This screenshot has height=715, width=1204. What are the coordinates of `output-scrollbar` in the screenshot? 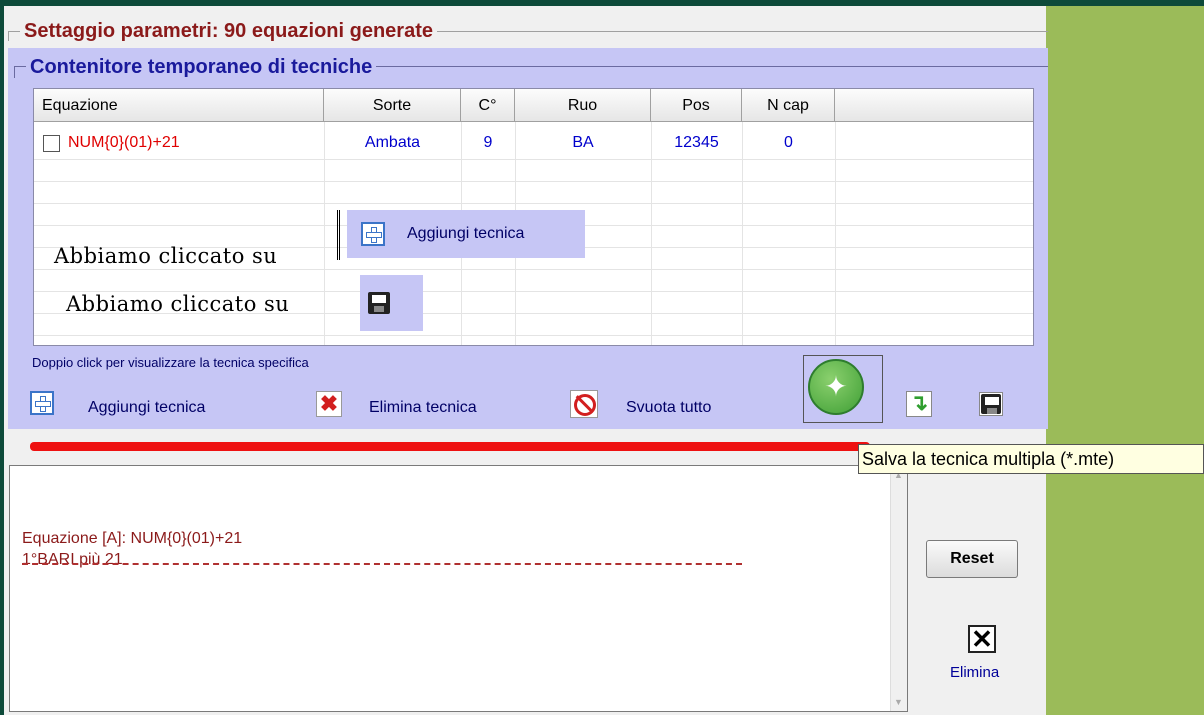 It's located at (898, 588).